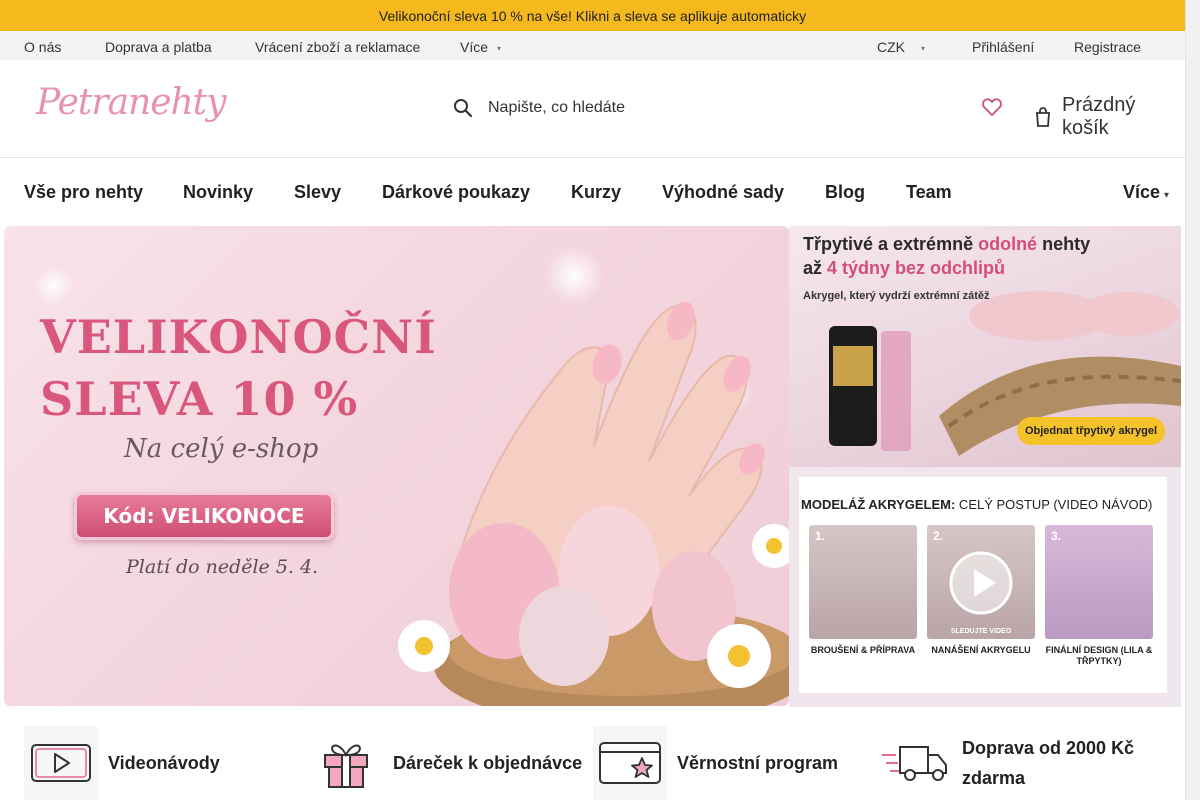  I want to click on nav-more-dropdown: Více ▾, so click(1146, 192).